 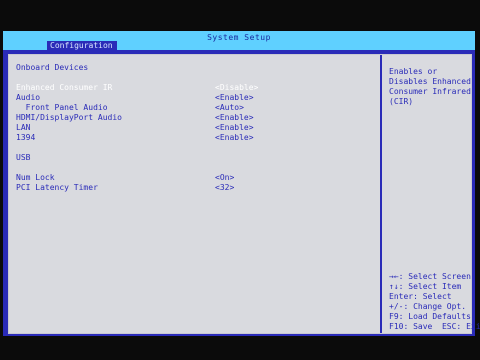 I want to click on setting-value-lan: <Enable>, so click(x=234, y=128).